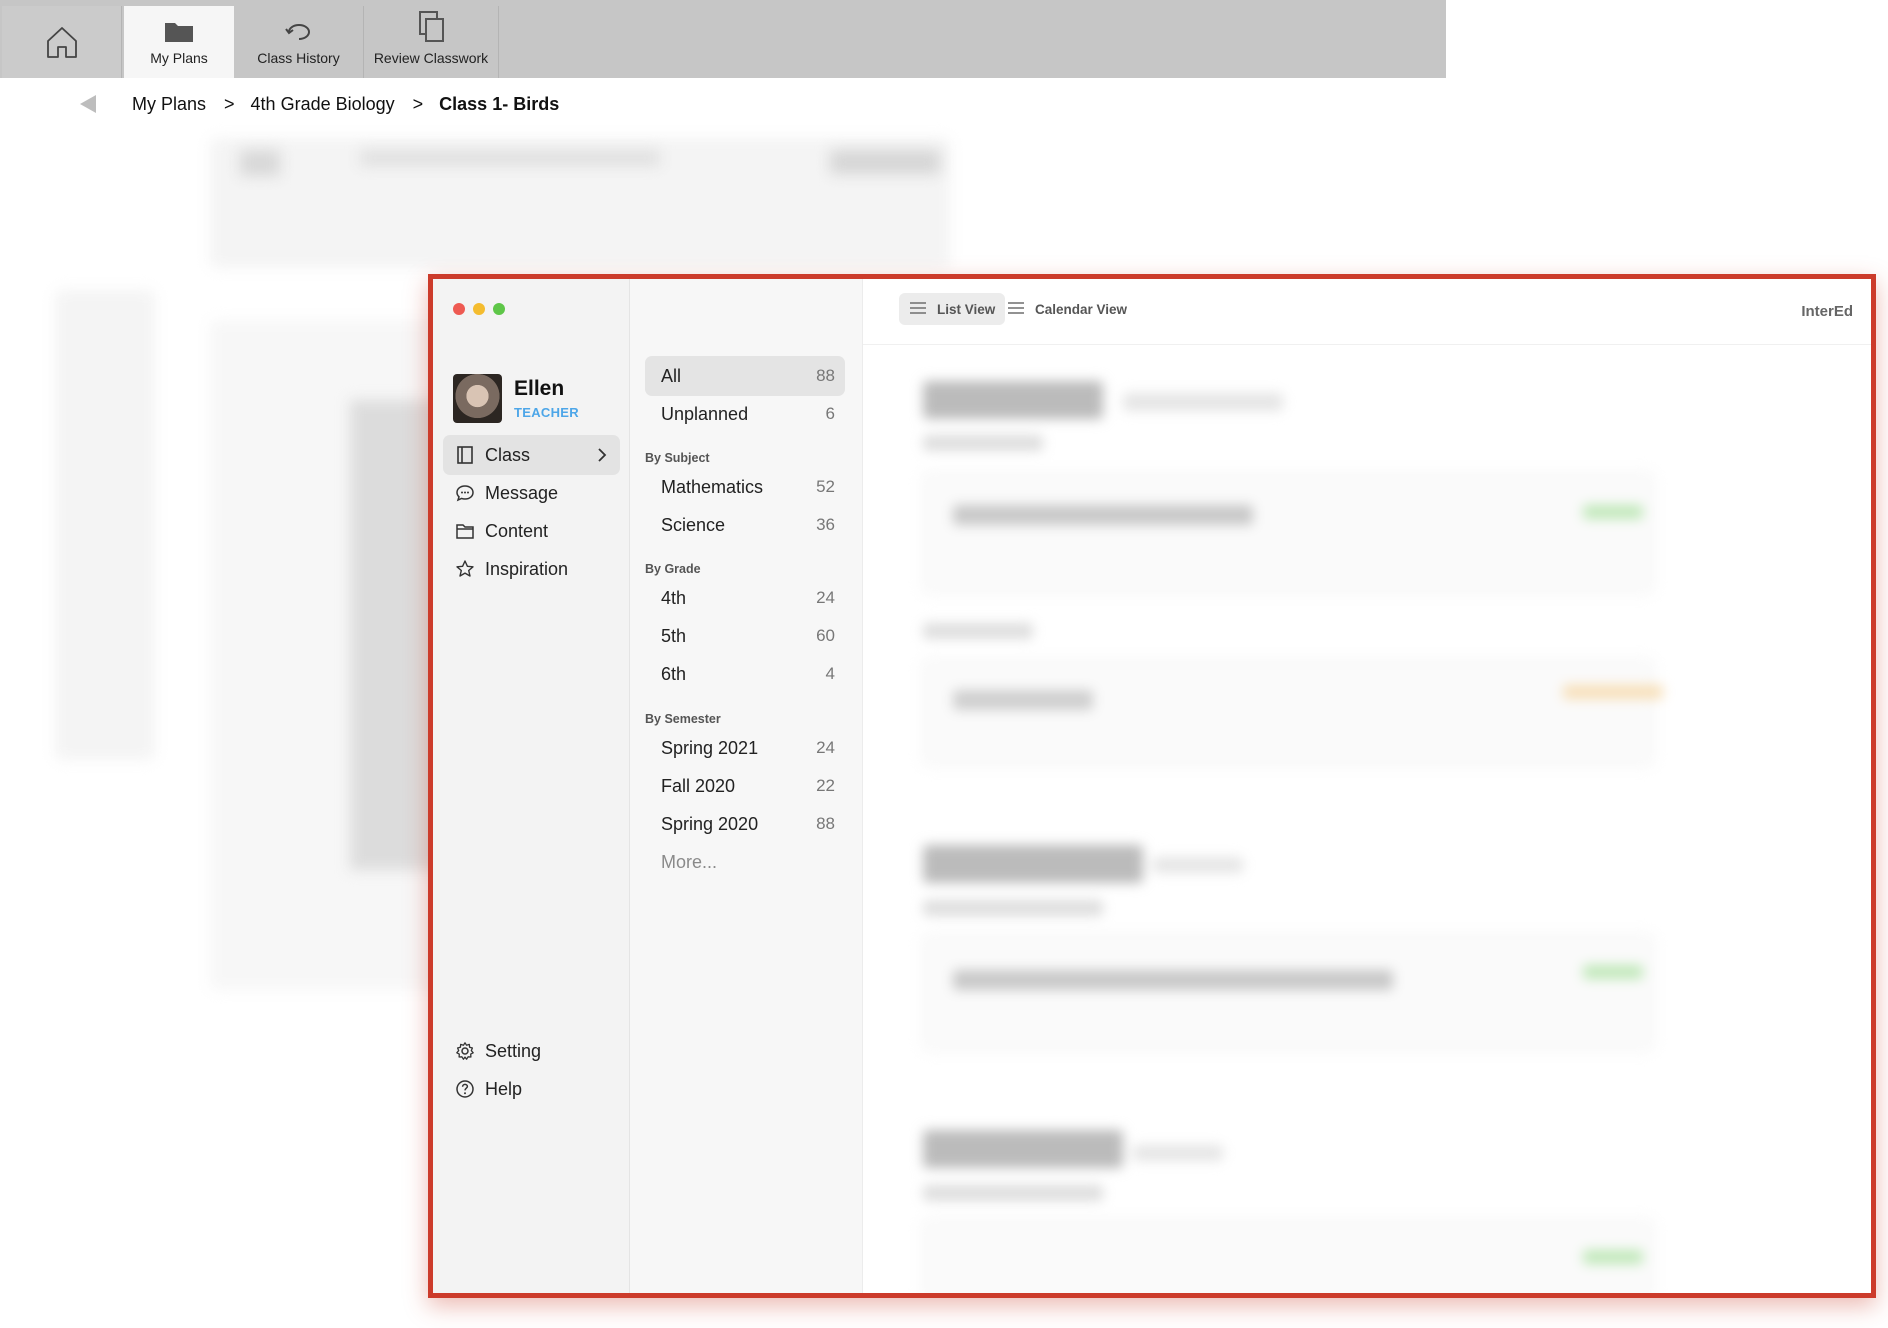 Image resolution: width=1888 pixels, height=1328 pixels. I want to click on nav-label: Setting, so click(513, 1050).